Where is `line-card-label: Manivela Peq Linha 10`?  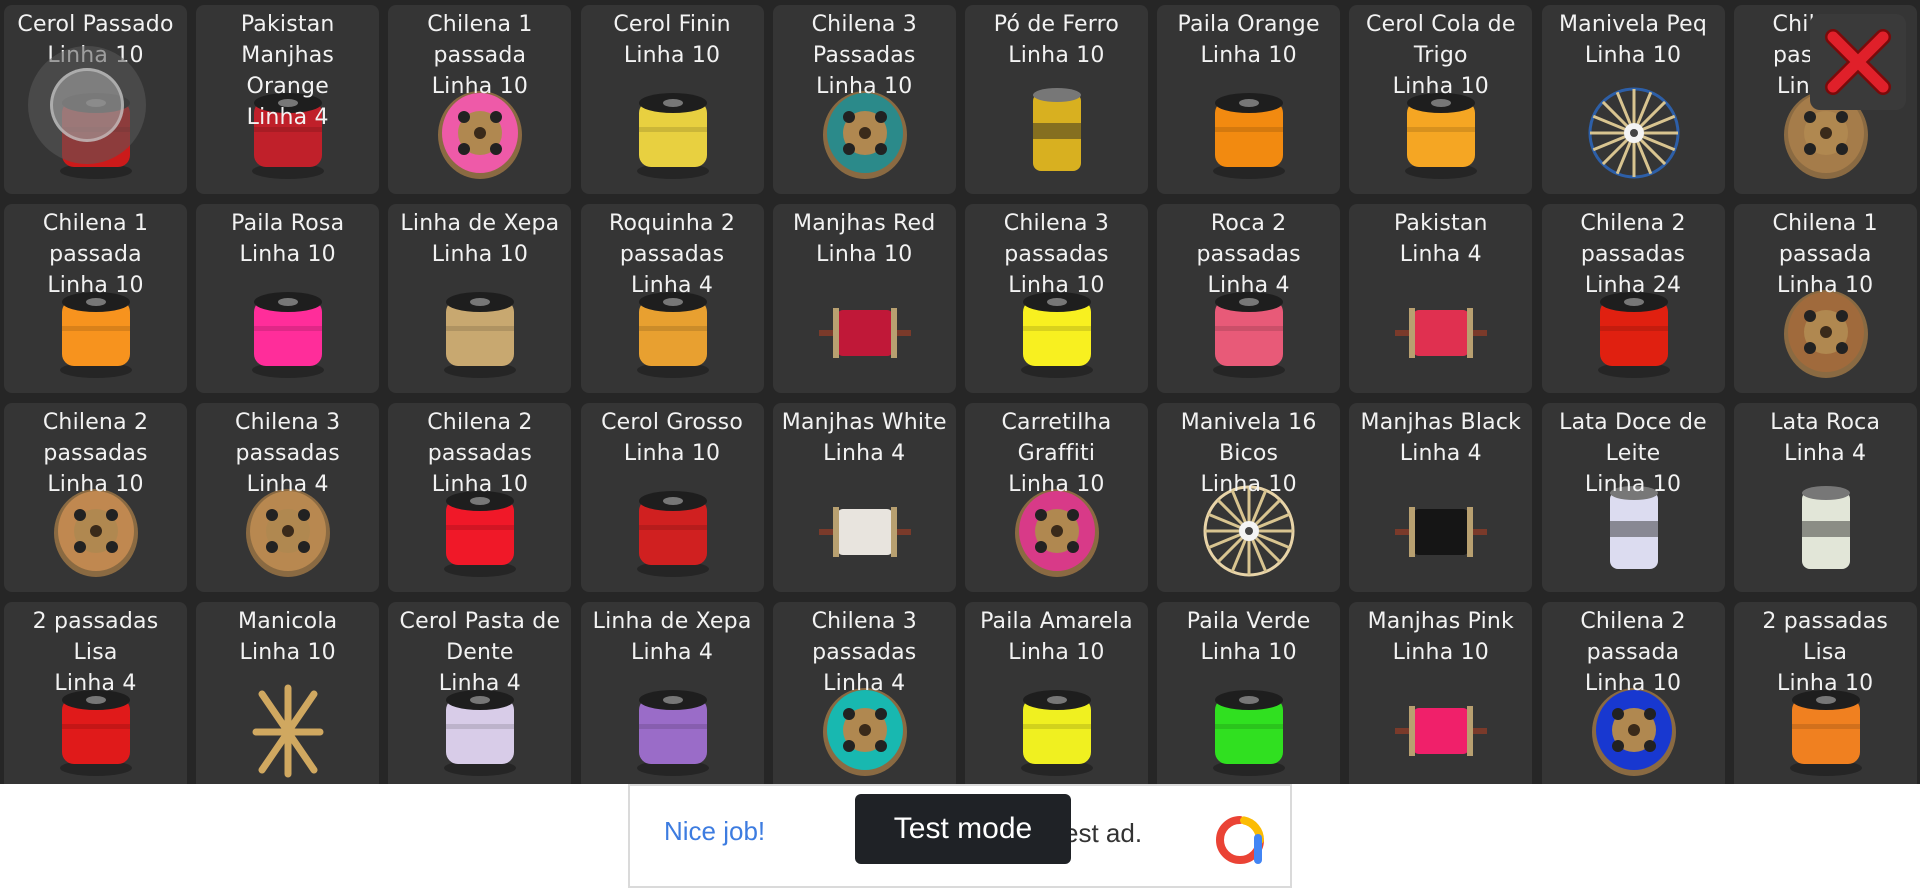 line-card-label: Manivela Peq Linha 10 is located at coordinates (1633, 40).